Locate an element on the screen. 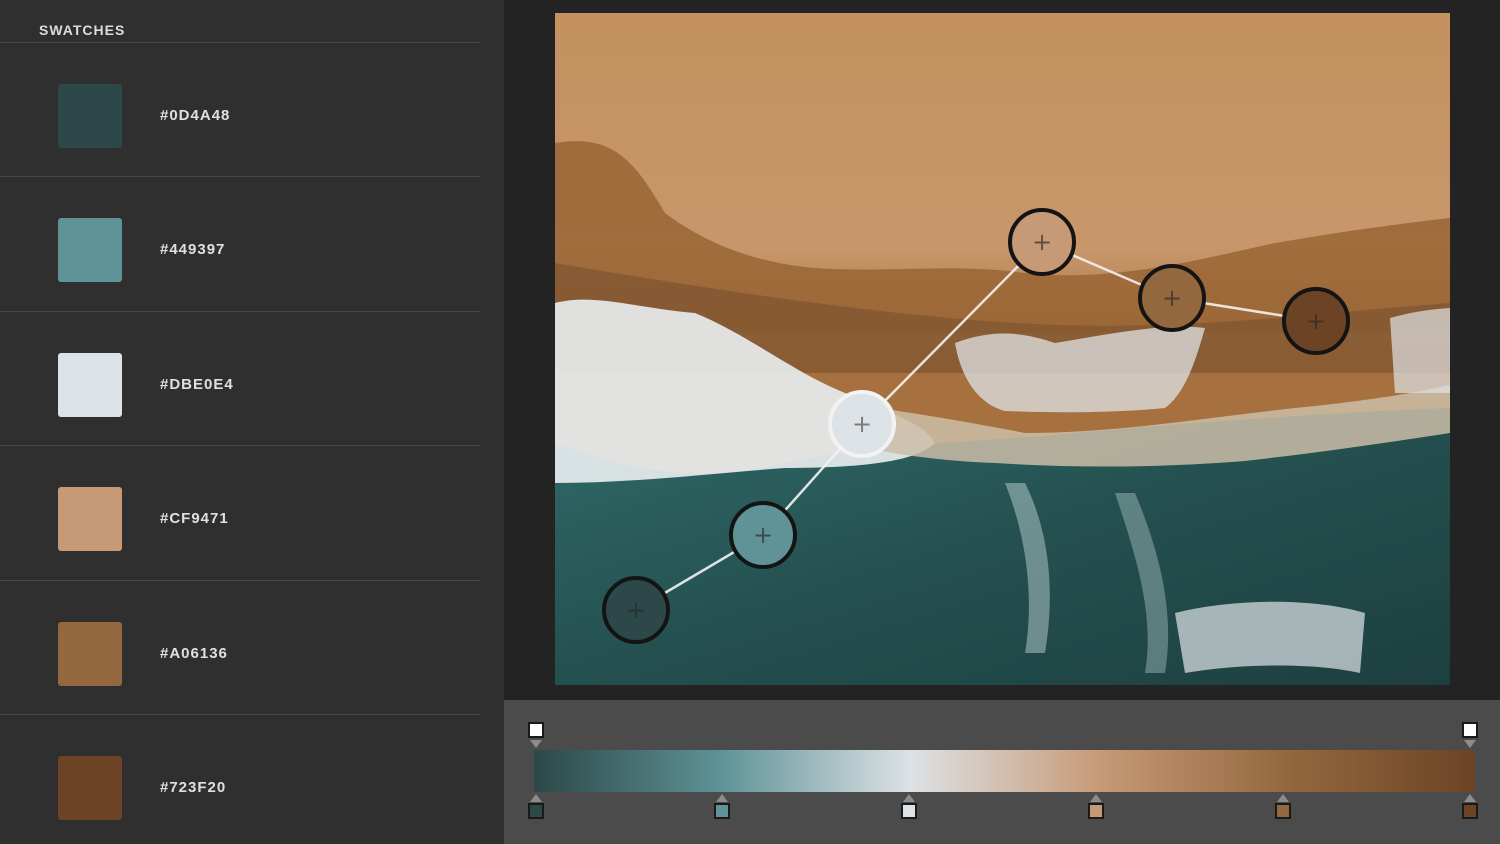  opacity-stop-right is located at coordinates (1470, 730).